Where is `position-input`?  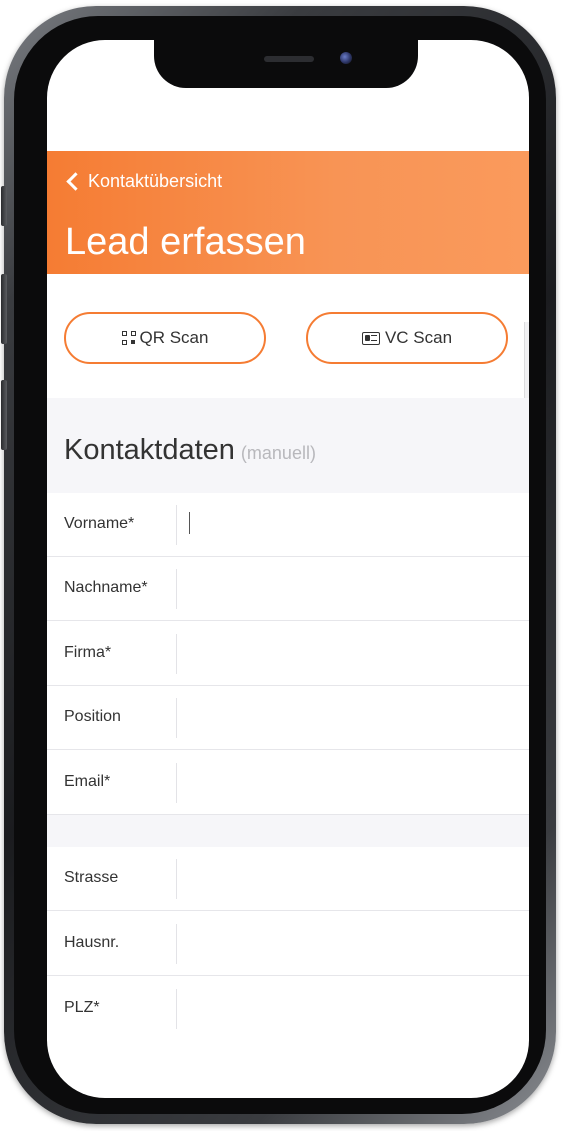
position-input is located at coordinates (352, 719).